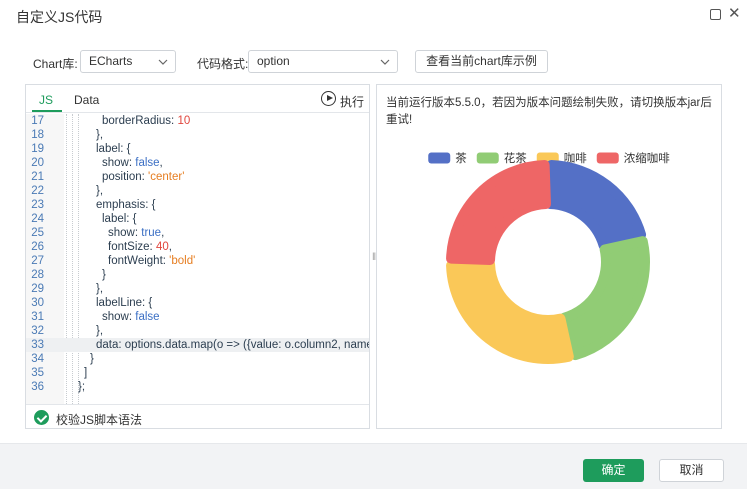 This screenshot has height=489, width=747. I want to click on line-number: 30, so click(37, 303).